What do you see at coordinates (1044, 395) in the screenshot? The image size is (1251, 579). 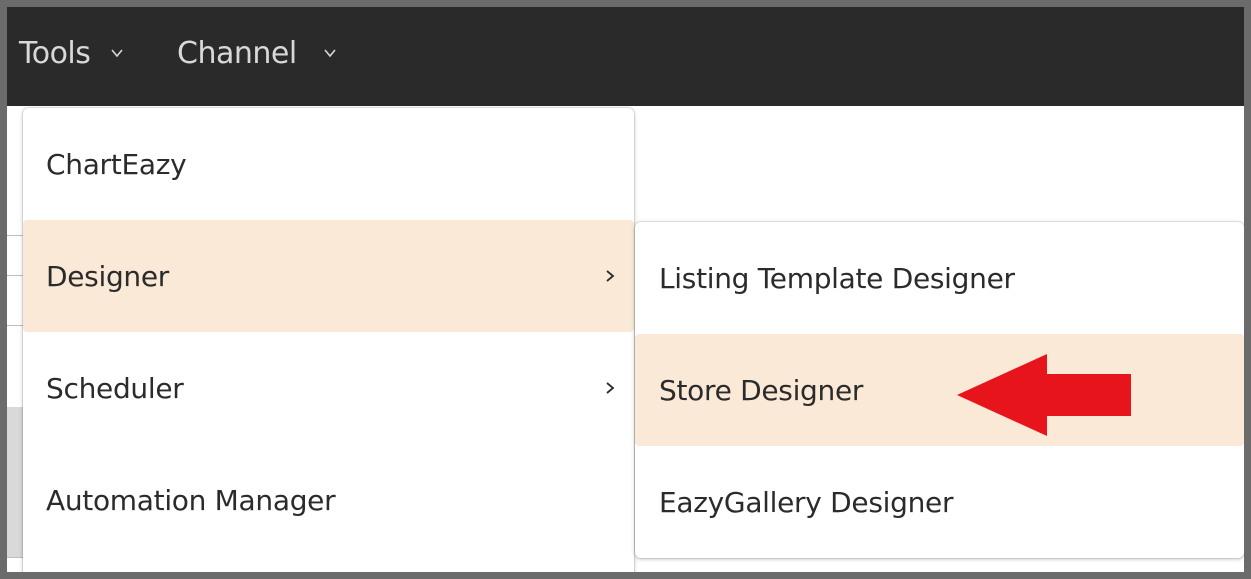 I see `red-arrow-icon` at bounding box center [1044, 395].